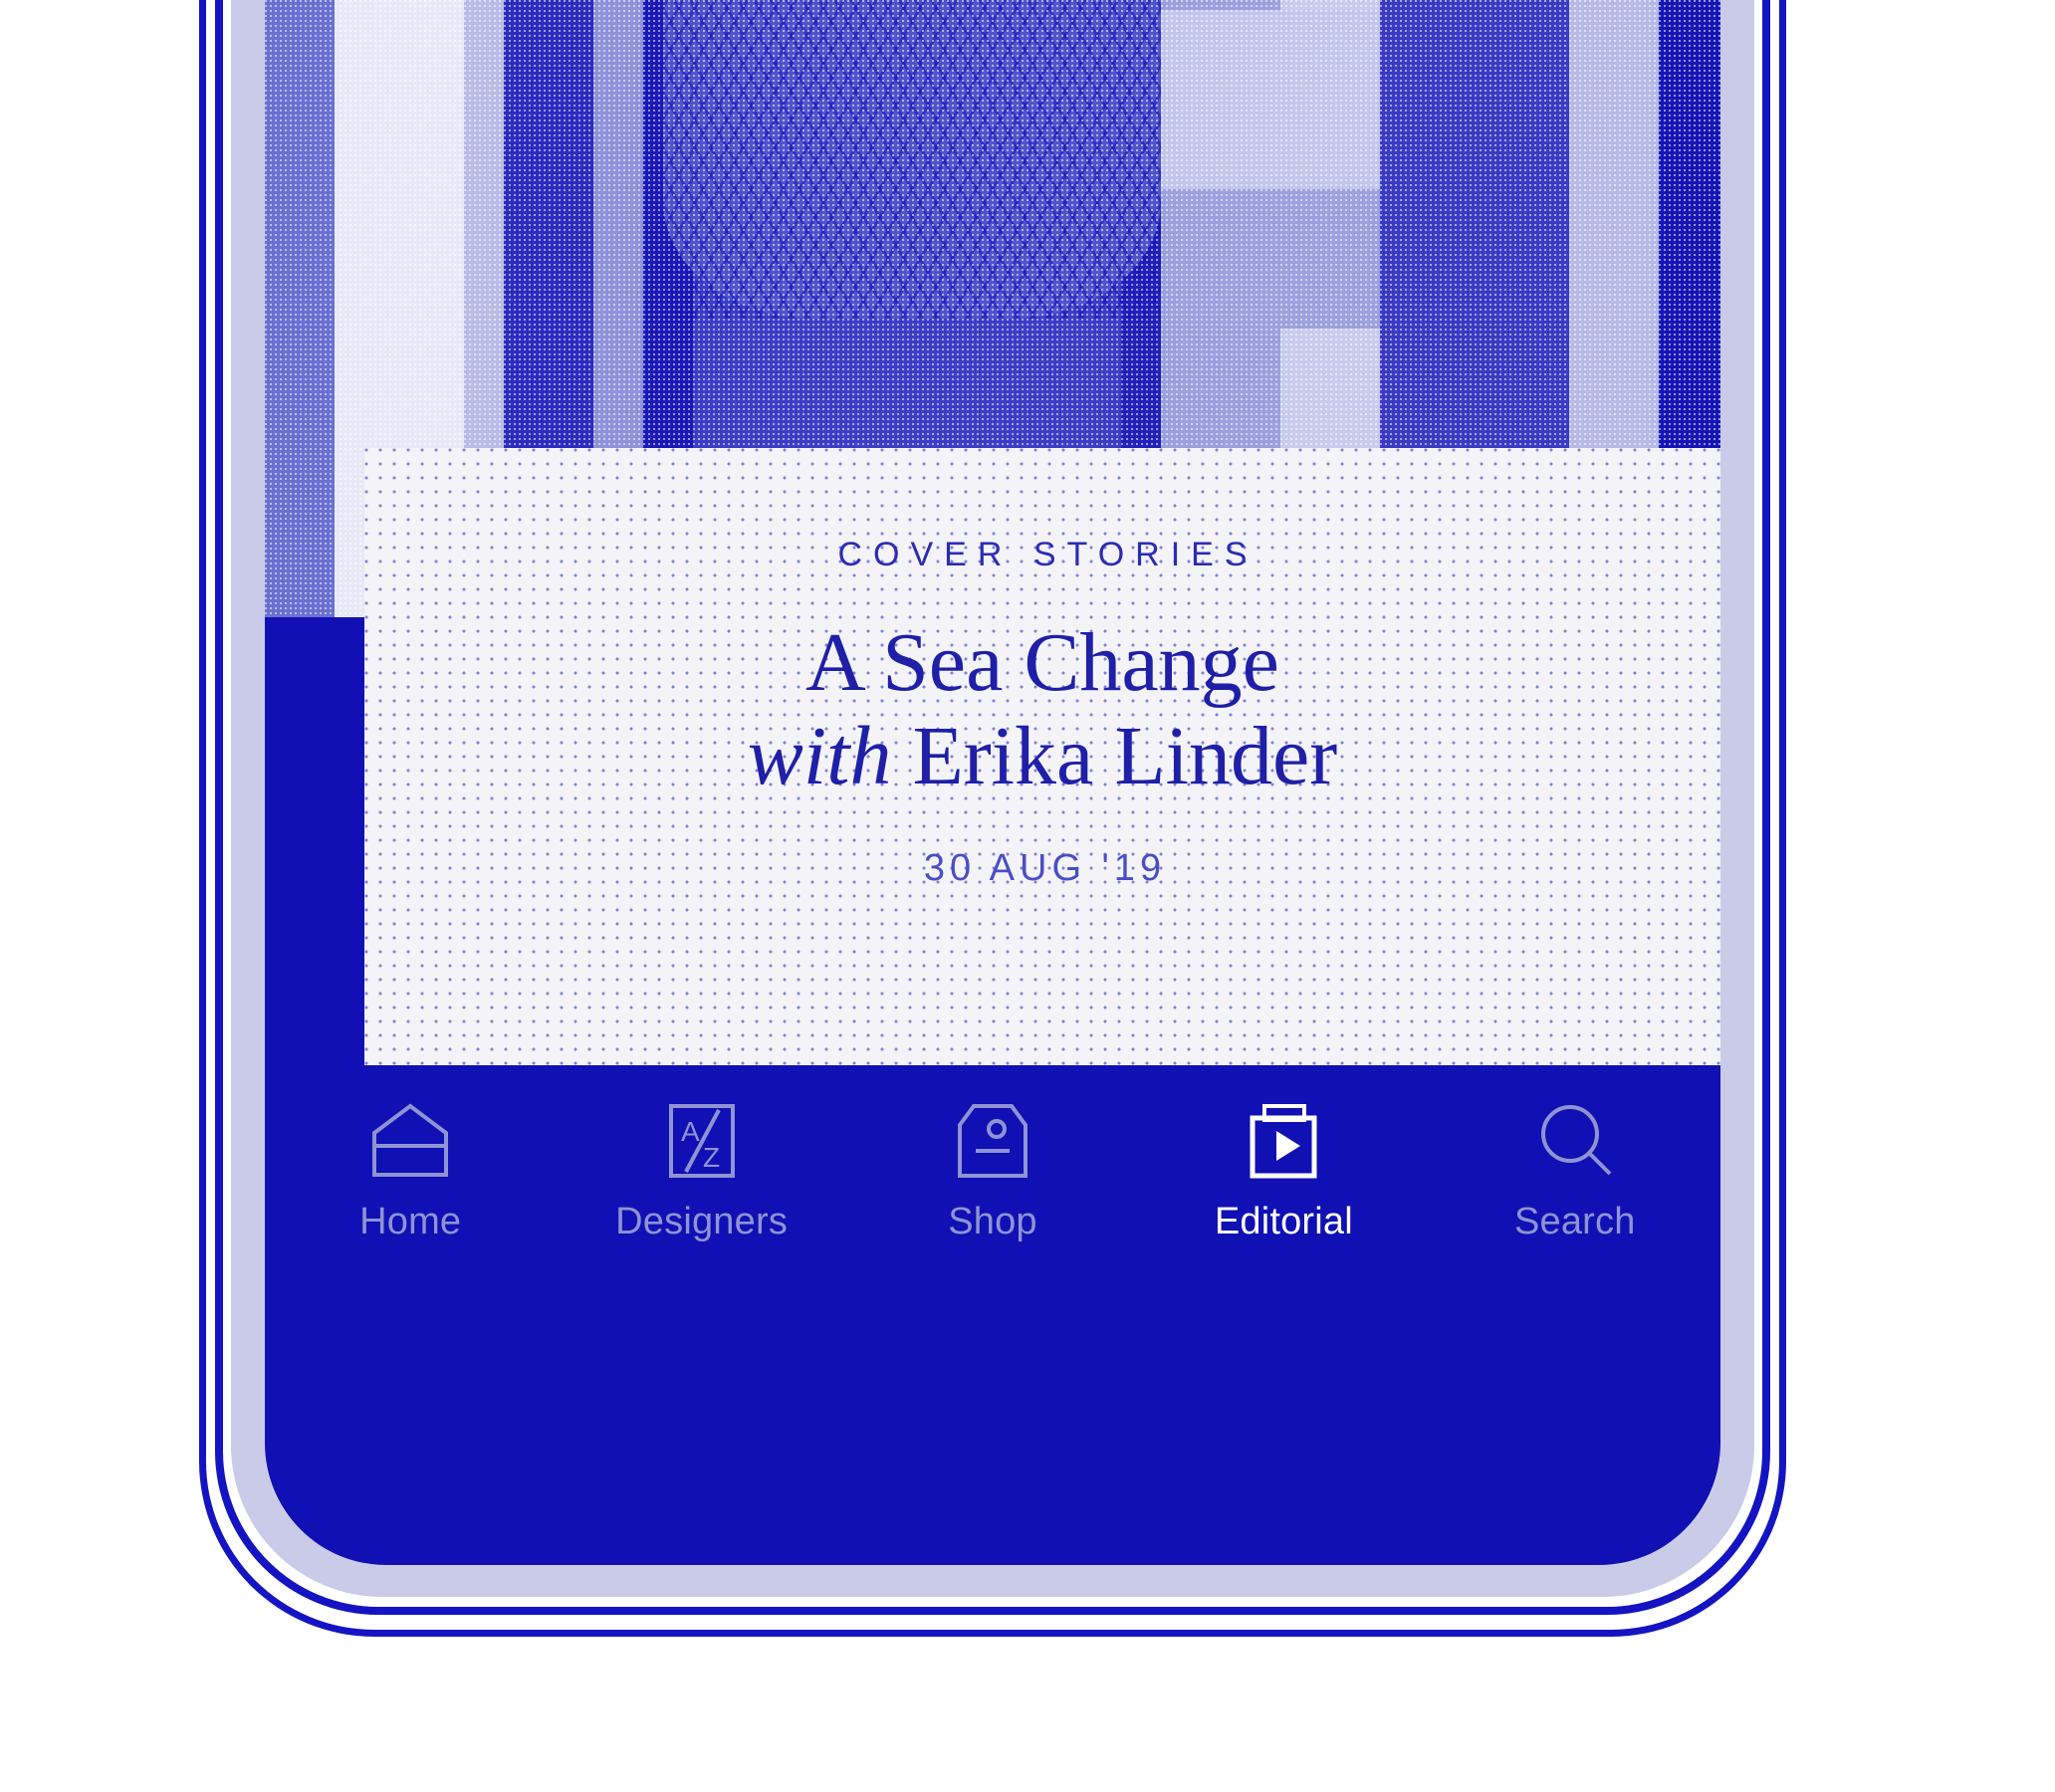  What do you see at coordinates (912, 159) in the screenshot?
I see `hero-photo-garment` at bounding box center [912, 159].